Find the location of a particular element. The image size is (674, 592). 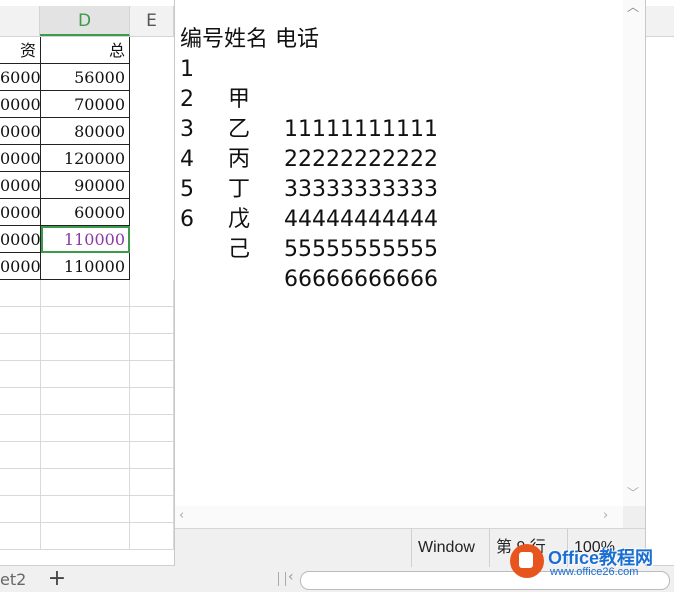

cell-c-header: 资 is located at coordinates (20, 50).